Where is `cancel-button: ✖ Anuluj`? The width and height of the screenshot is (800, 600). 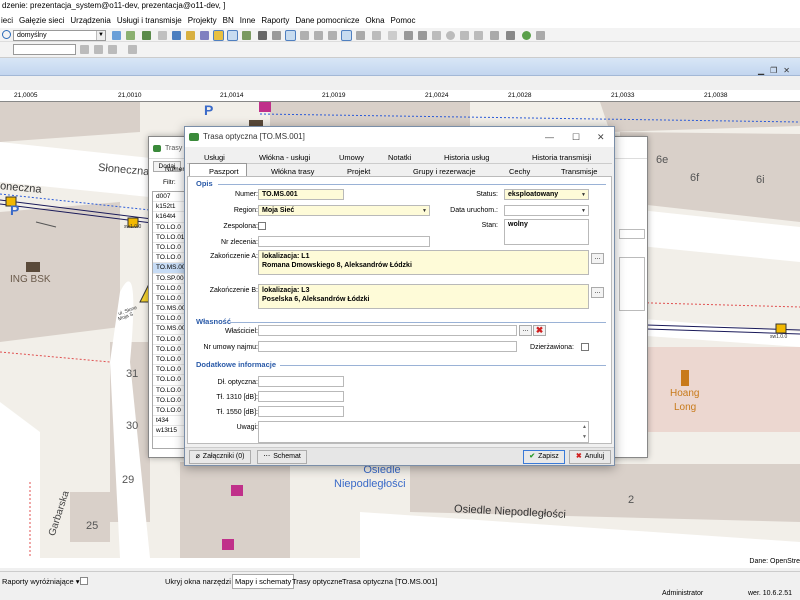 cancel-button: ✖ Anuluj is located at coordinates (590, 457).